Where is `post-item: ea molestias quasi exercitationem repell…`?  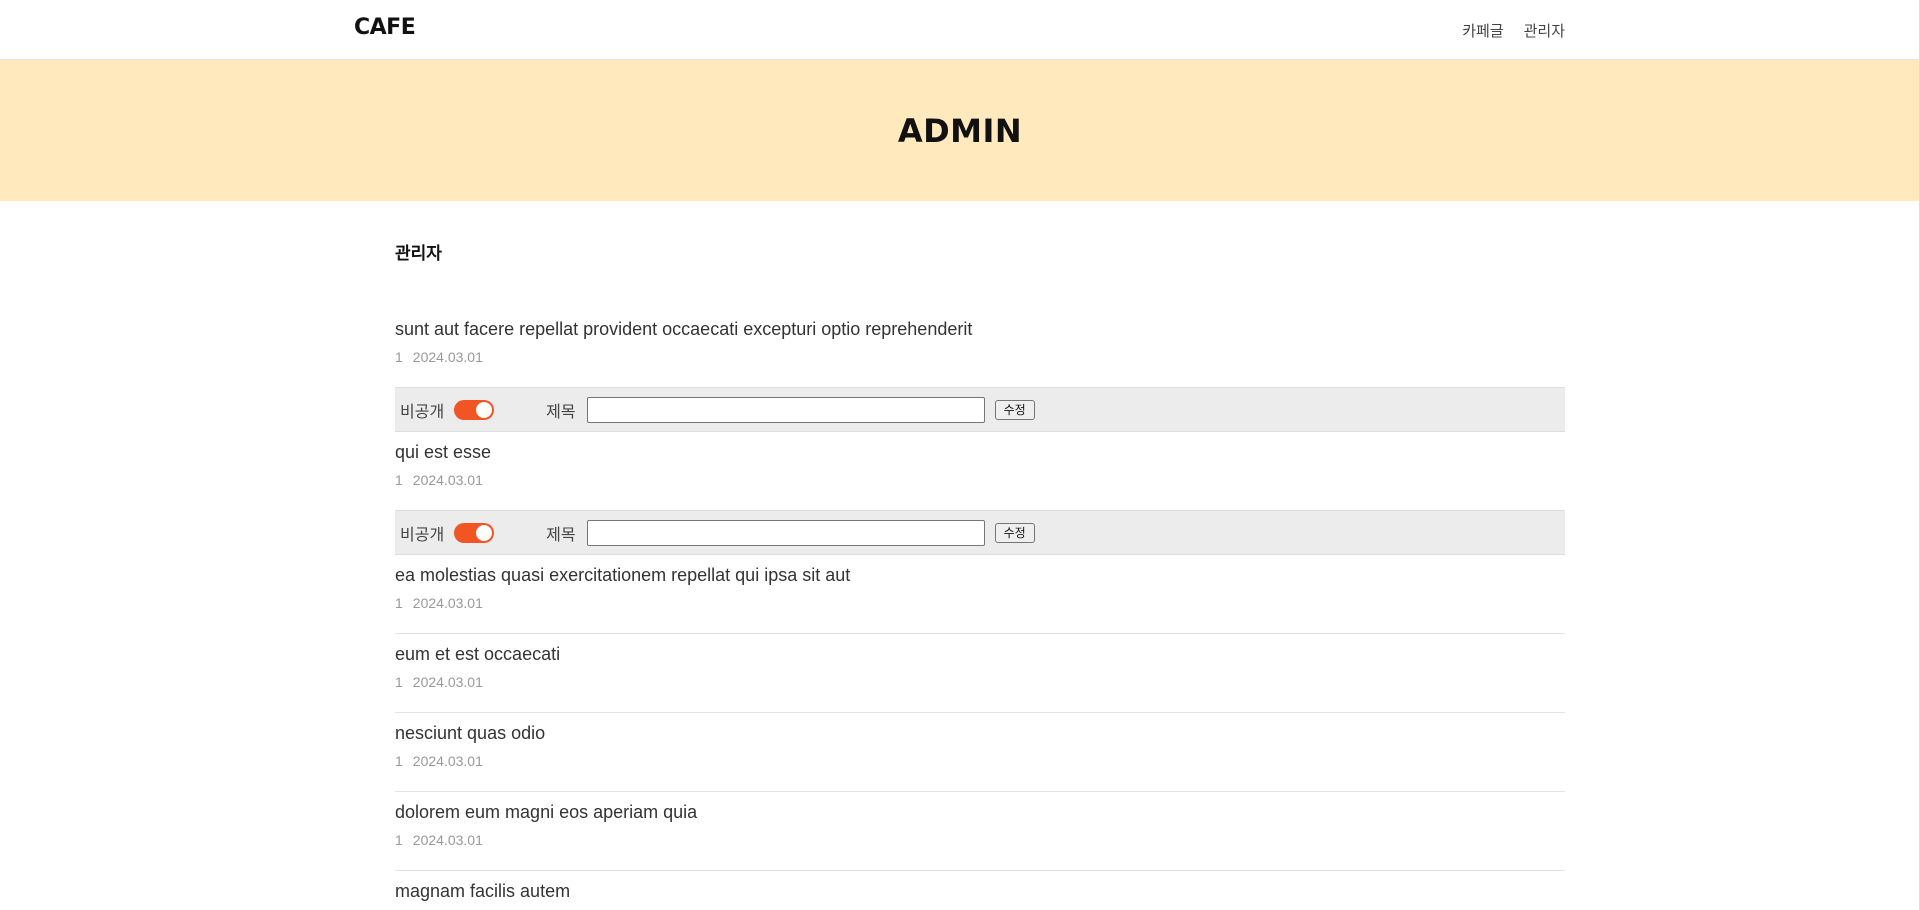 post-item: ea molestias quasi exercitationem repell… is located at coordinates (980, 594).